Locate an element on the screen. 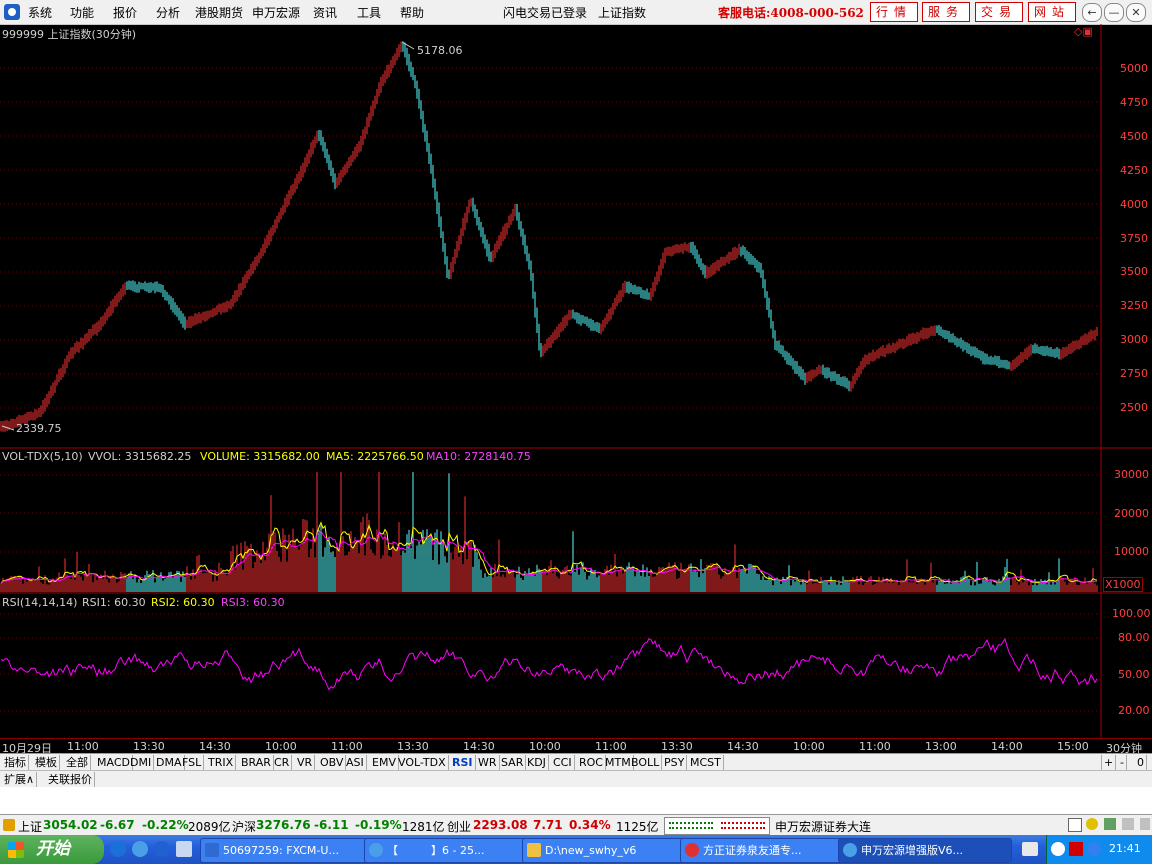  website-button: 网站 is located at coordinates (1052, 12).